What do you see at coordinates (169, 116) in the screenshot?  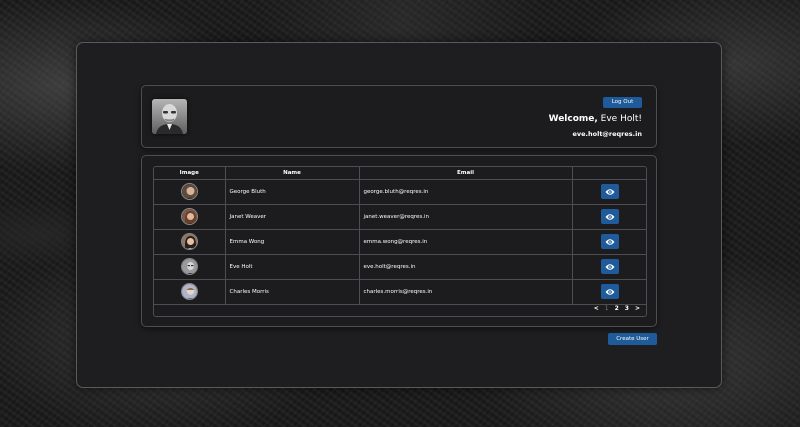 I see `current-user-avatar` at bounding box center [169, 116].